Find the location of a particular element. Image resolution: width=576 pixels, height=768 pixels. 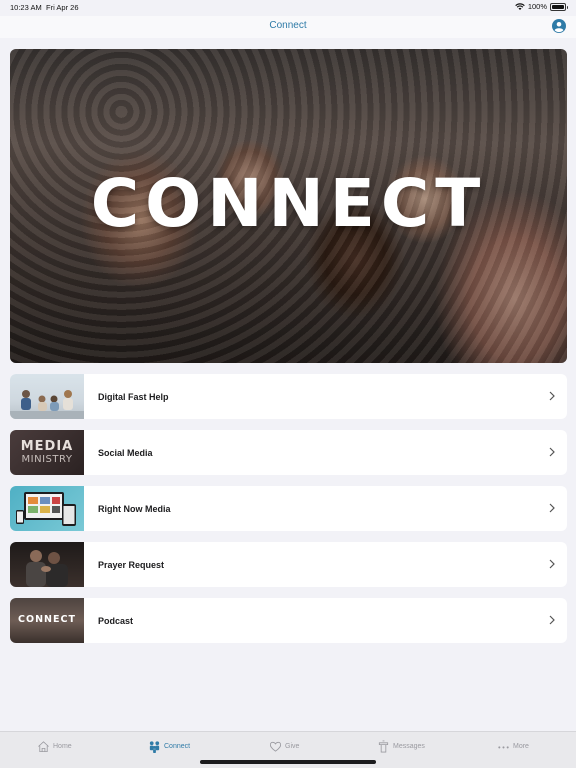

page-title: Connect is located at coordinates (288, 25).